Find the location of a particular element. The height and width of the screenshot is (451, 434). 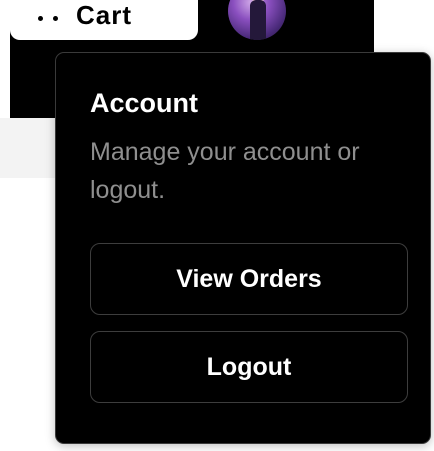

logout-button: Logout is located at coordinates (249, 367).